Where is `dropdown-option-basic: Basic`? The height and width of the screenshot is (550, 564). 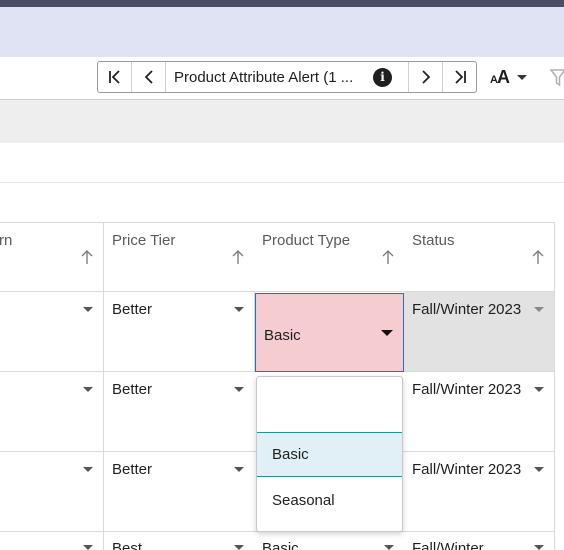 dropdown-option-basic: Basic is located at coordinates (329, 455).